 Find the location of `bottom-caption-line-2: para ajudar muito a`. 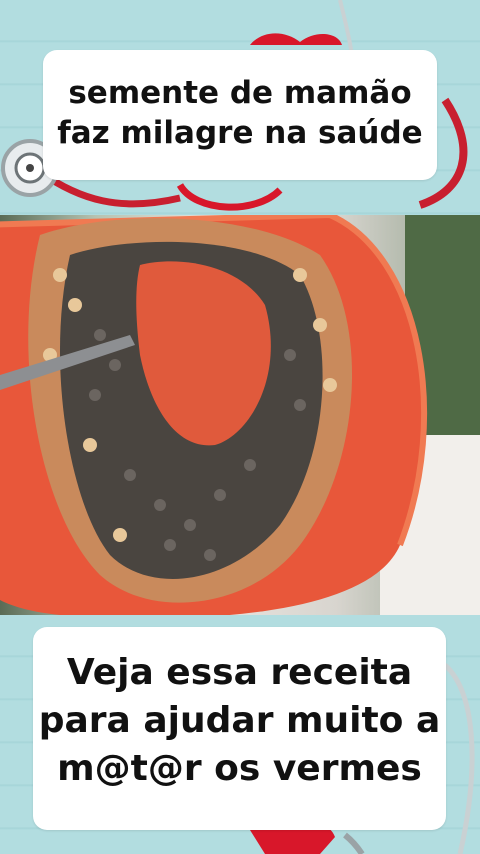

bottom-caption-line-2: para ajudar muito a is located at coordinates (239, 720).